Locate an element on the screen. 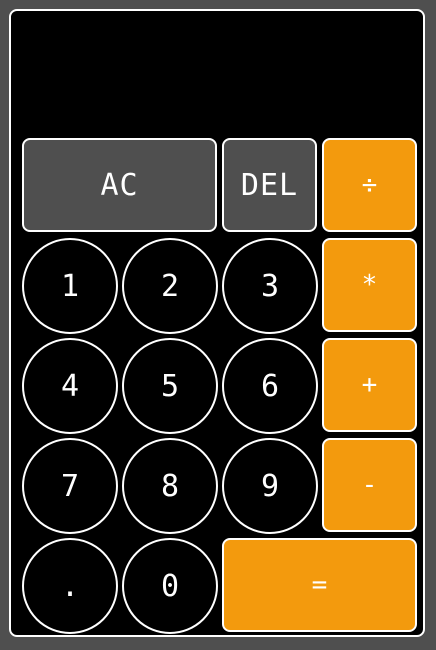 The height and width of the screenshot is (650, 436). subtract-button: - is located at coordinates (369, 485).